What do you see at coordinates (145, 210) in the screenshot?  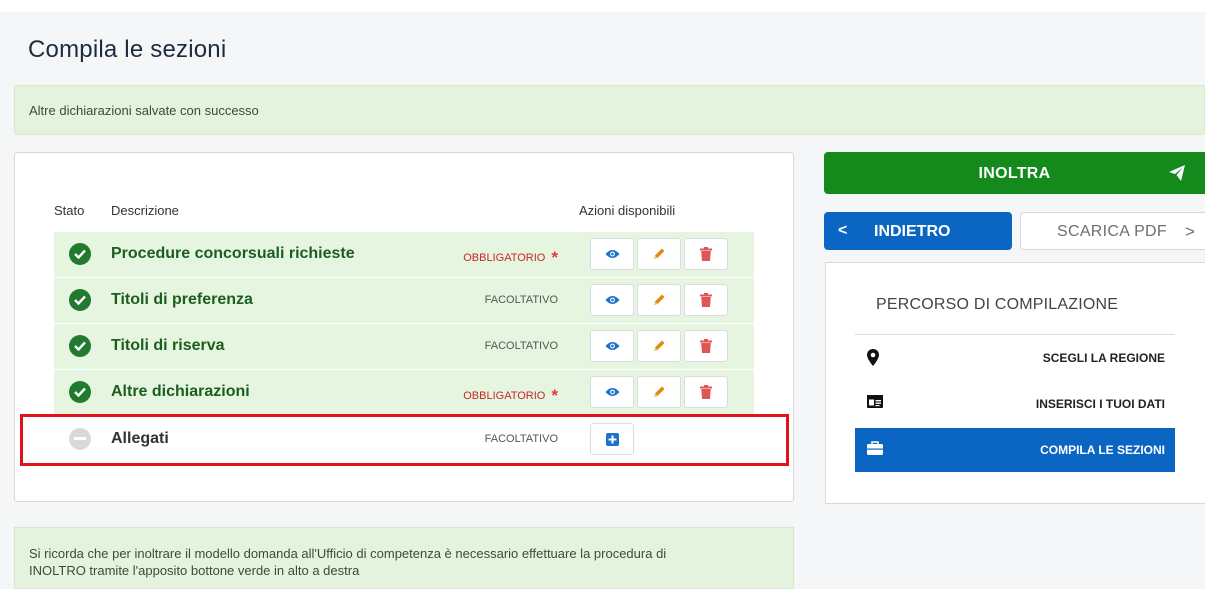 I see `column-header-description: Descrizione` at bounding box center [145, 210].